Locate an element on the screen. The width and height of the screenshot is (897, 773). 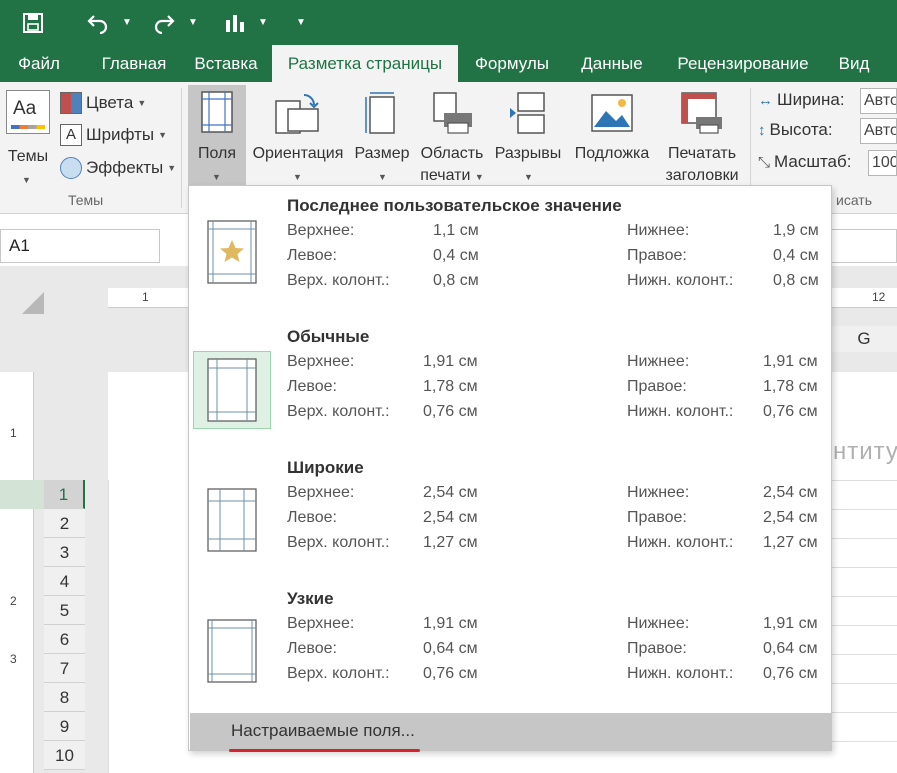
size-button: Размер ▼ is located at coordinates (382, 135).